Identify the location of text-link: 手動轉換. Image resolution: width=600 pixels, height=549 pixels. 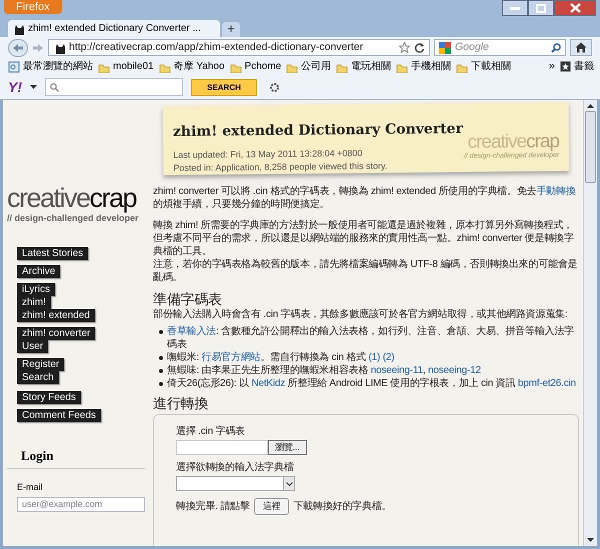
(556, 191).